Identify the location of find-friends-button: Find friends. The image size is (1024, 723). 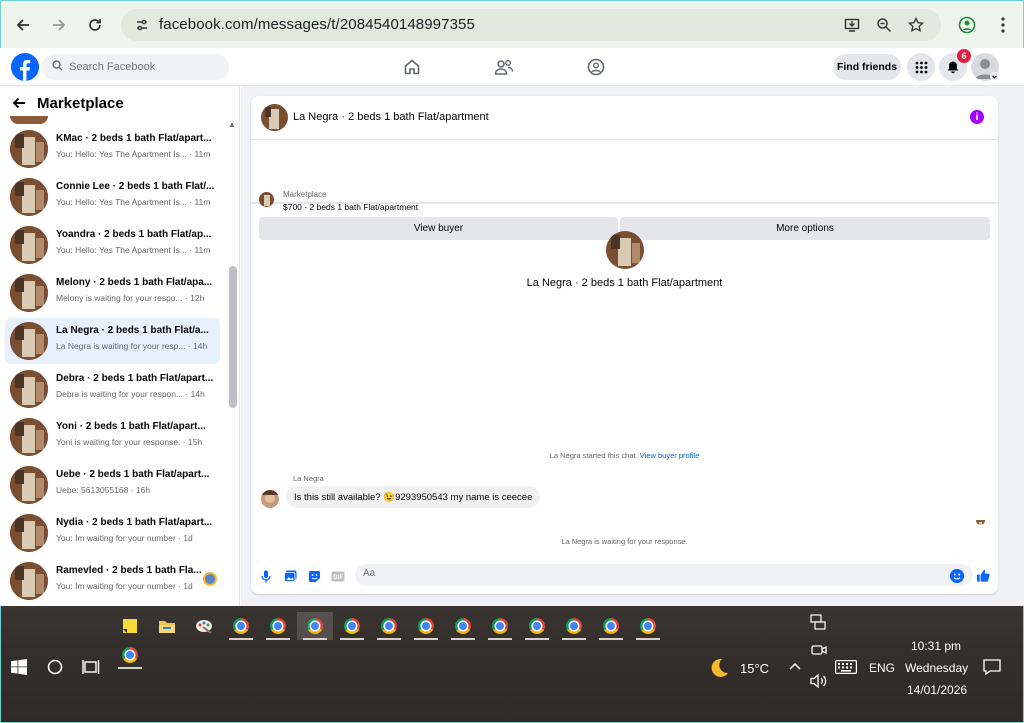
(867, 67).